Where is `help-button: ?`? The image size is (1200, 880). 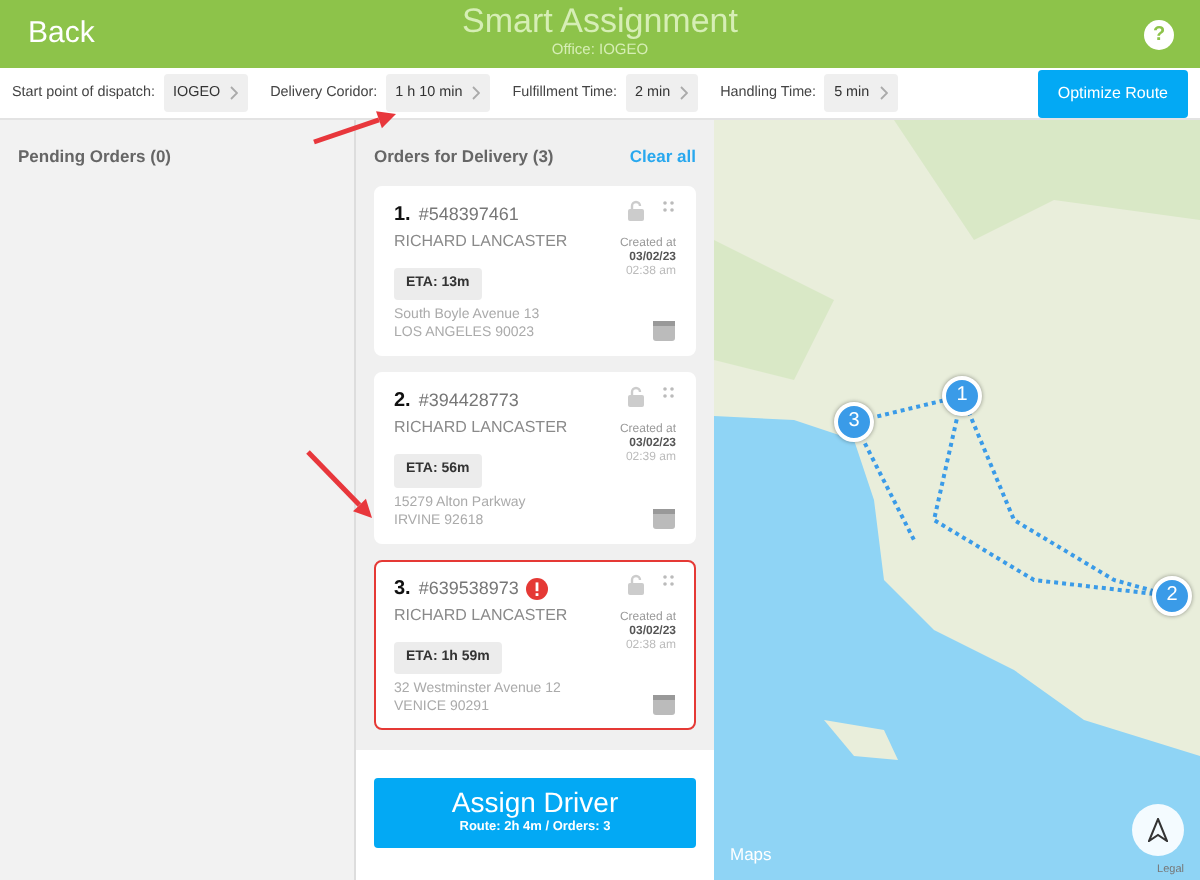
help-button: ? is located at coordinates (1159, 34).